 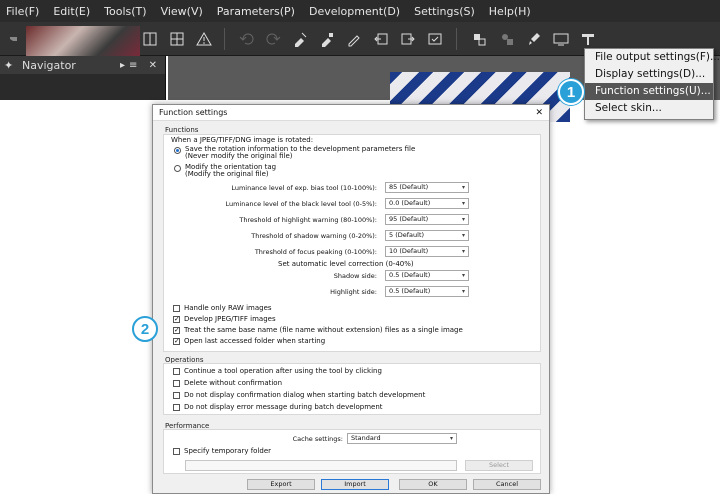 What do you see at coordinates (273, 39) in the screenshot?
I see `redo-icon` at bounding box center [273, 39].